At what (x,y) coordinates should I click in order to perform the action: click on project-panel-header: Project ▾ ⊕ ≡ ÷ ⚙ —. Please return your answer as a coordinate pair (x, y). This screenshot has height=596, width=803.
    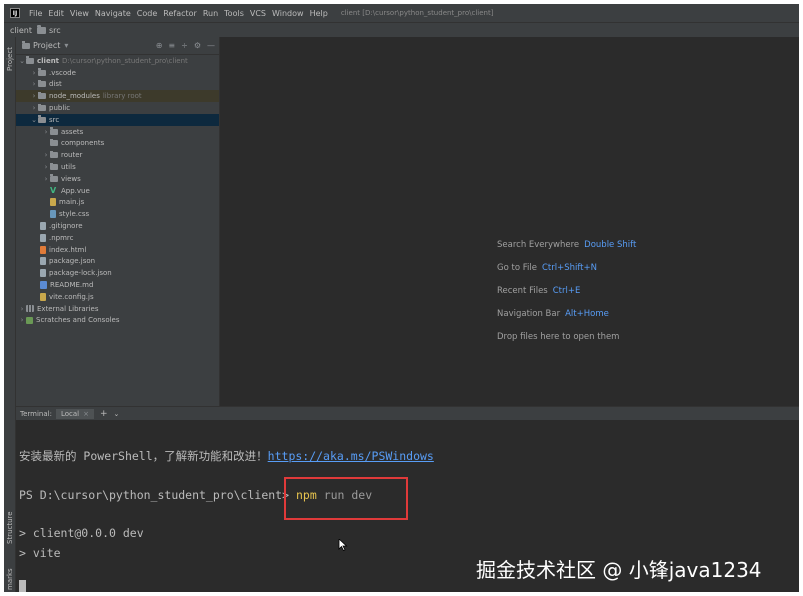
    Looking at the image, I should click on (117, 46).